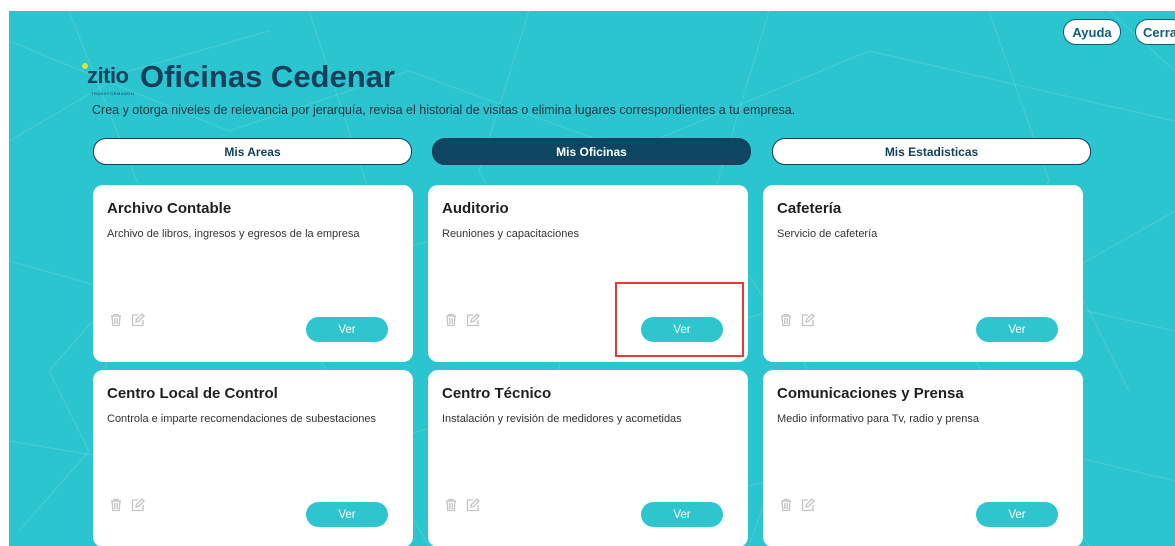  What do you see at coordinates (1092, 32) in the screenshot?
I see `help-button: Ayuda` at bounding box center [1092, 32].